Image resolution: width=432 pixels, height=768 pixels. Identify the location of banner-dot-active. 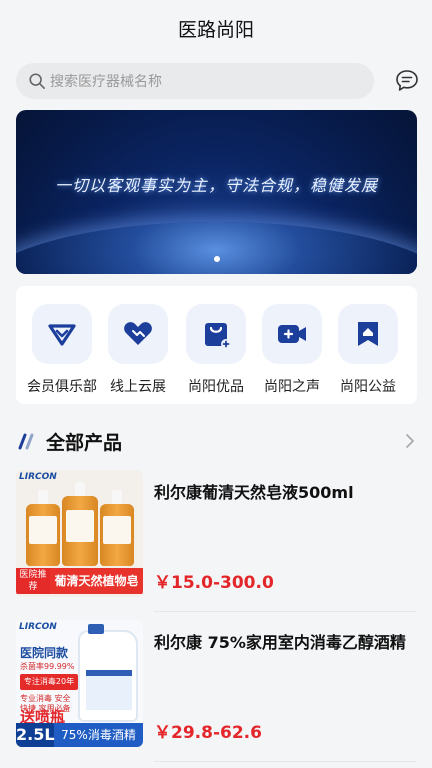
(216, 259).